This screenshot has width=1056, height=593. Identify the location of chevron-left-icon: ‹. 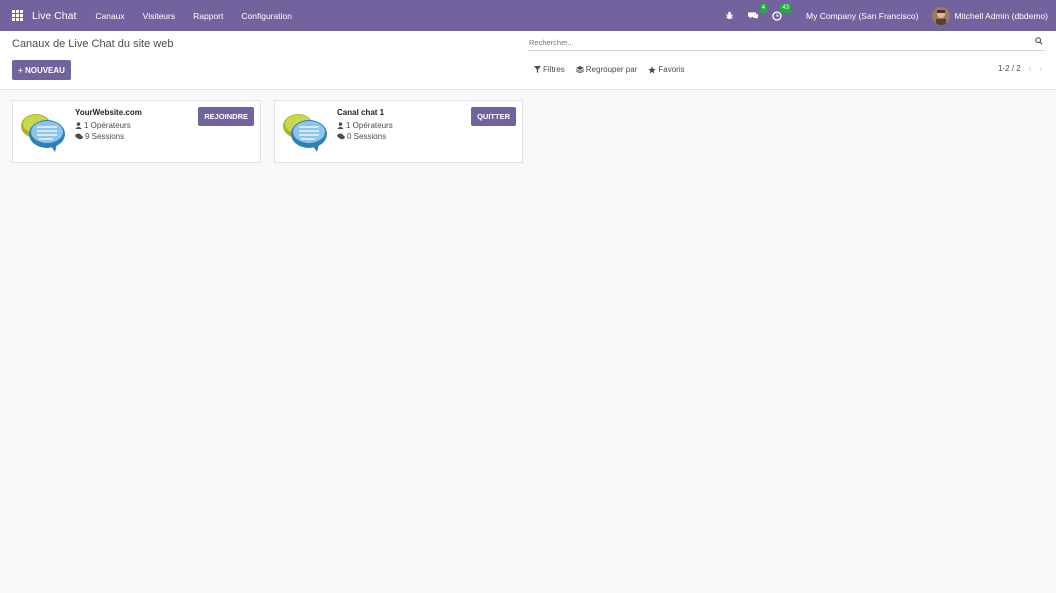
(1030, 68).